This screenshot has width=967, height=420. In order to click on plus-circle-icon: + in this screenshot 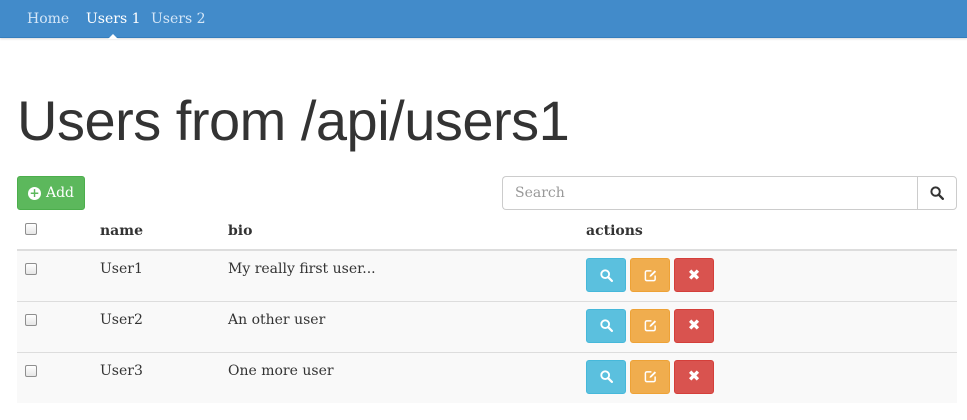, I will do `click(34, 192)`.